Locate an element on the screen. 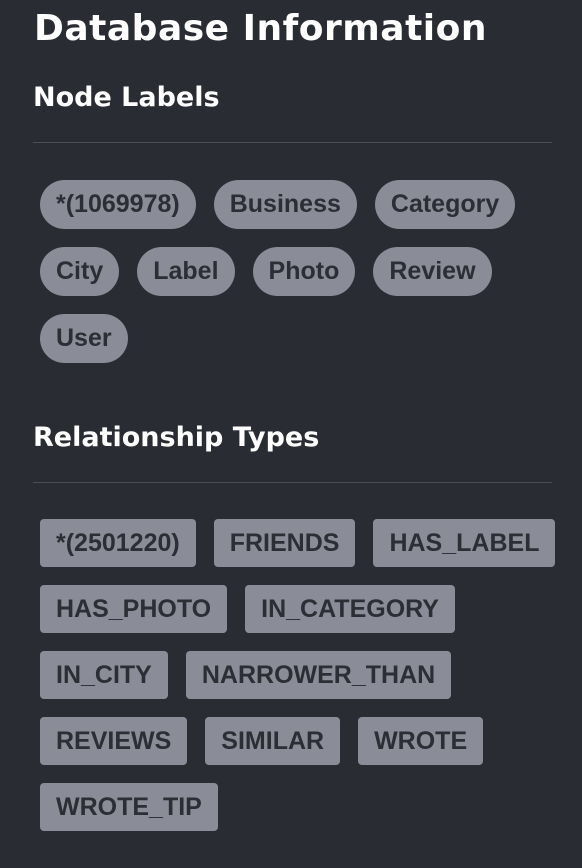 Image resolution: width=582 pixels, height=868 pixels. relationship-chip-has-photo: HAS_PHOTO is located at coordinates (134, 609).